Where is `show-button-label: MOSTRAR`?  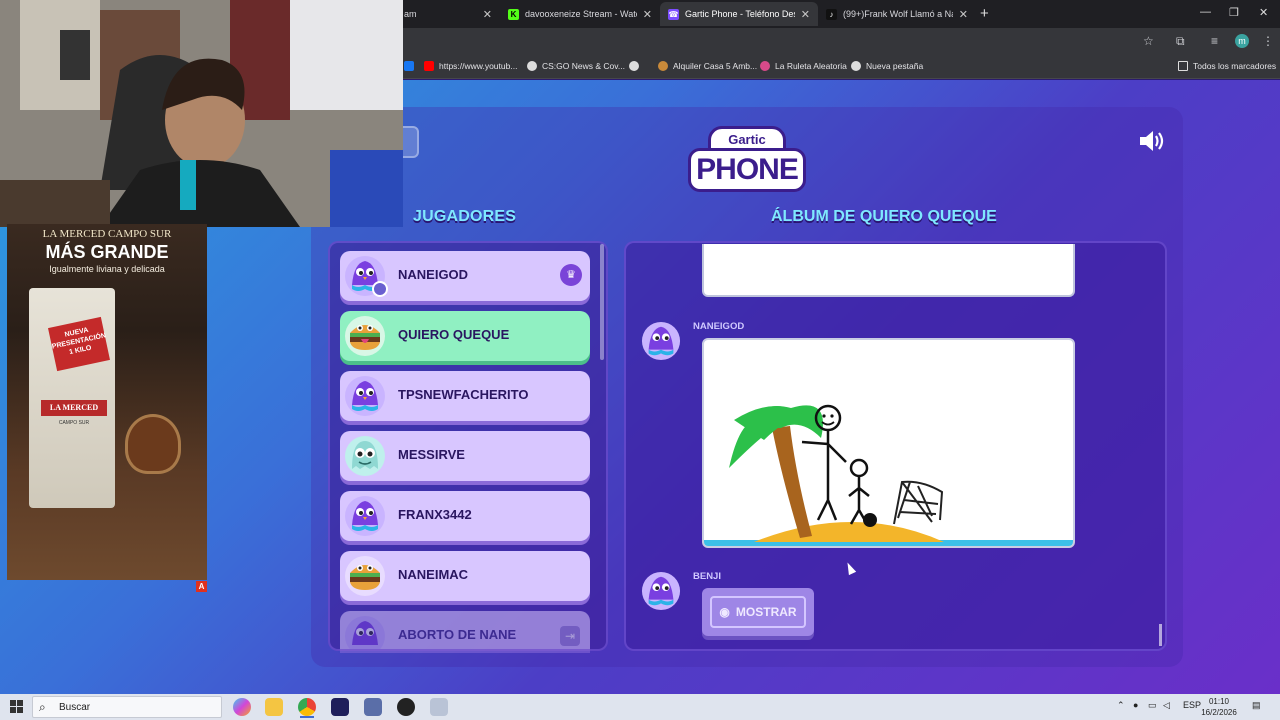 show-button-label: MOSTRAR is located at coordinates (766, 612).